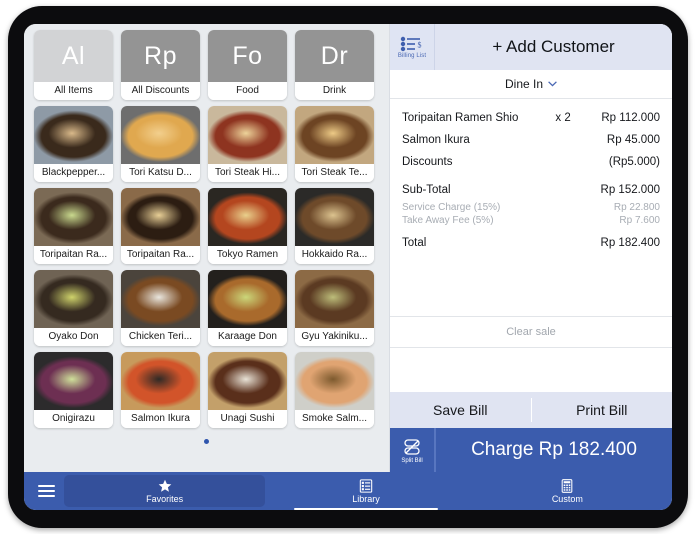  Describe the element at coordinates (160, 390) in the screenshot. I see `product-tile: Salmon Ikura` at that location.